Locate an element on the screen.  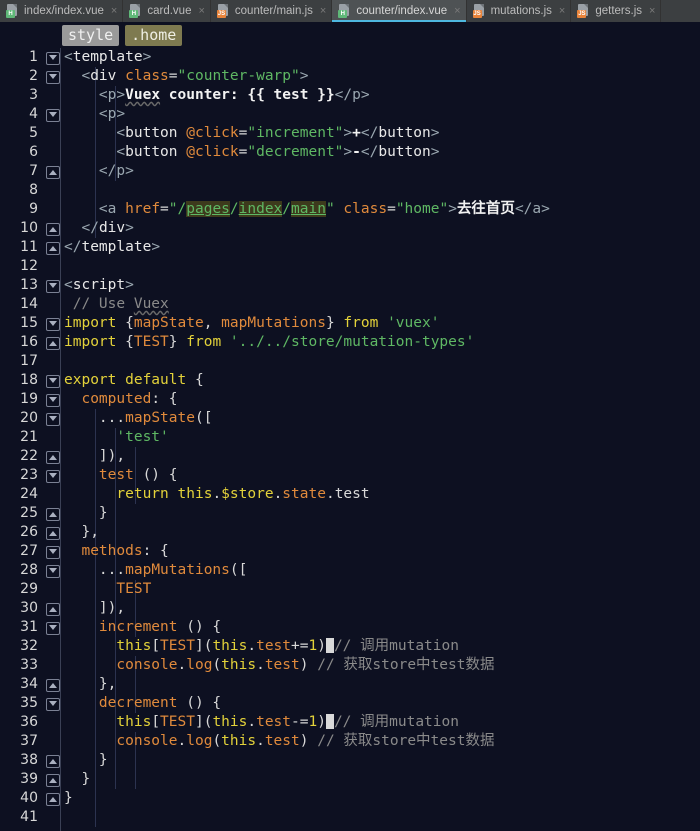
code-line: 30 ]), is located at coordinates (350, 608).